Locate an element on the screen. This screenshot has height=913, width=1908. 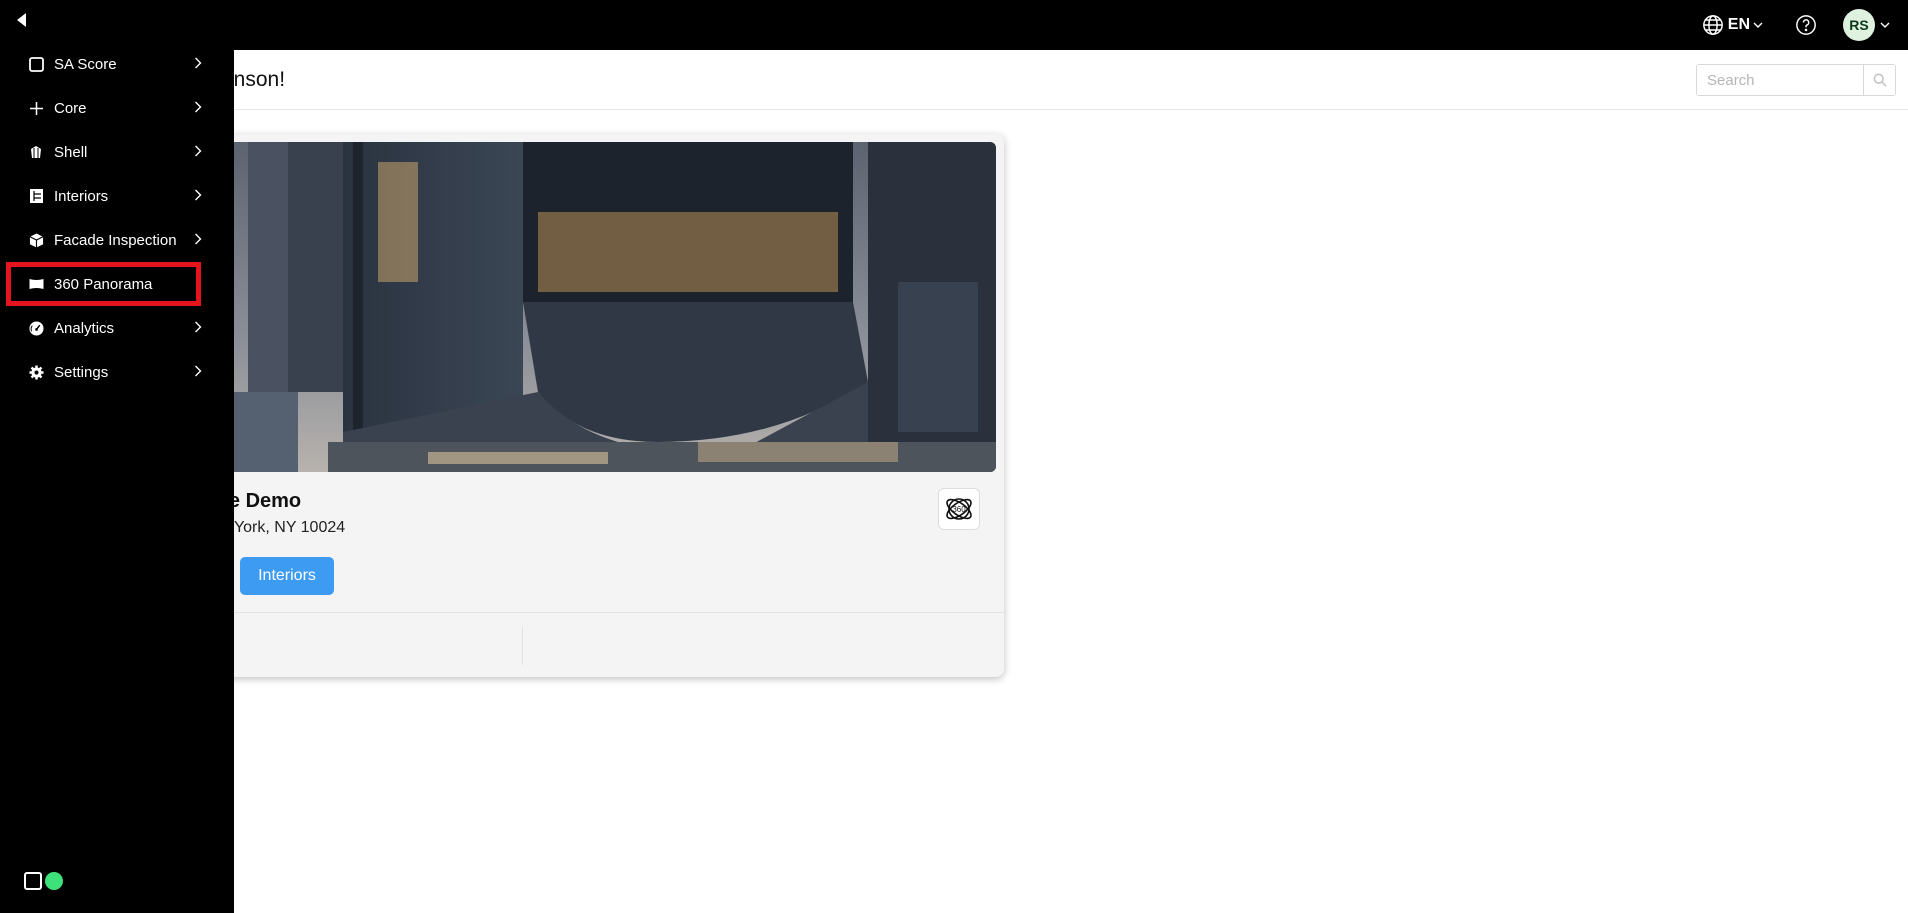
footer-divider is located at coordinates (522, 646).